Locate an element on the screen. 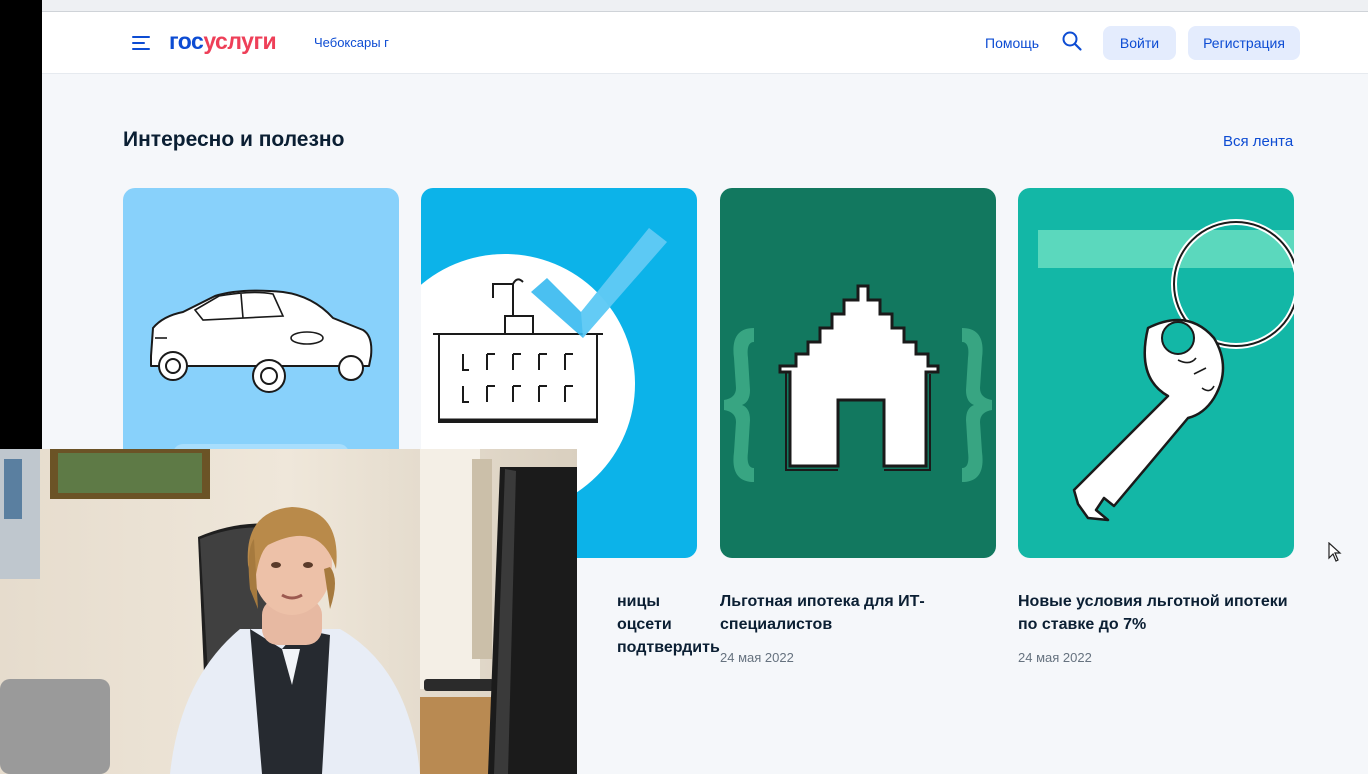  login-button: Войти is located at coordinates (1139, 43).